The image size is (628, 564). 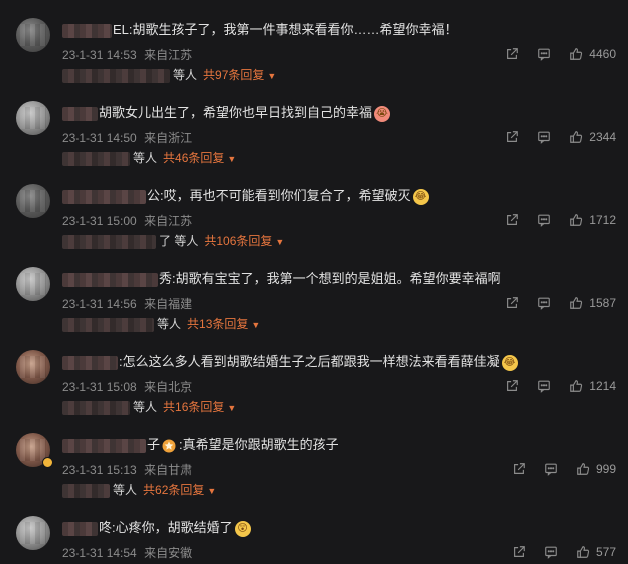 I want to click on reply-count-link: 共16条回复, so click(x=193, y=407).